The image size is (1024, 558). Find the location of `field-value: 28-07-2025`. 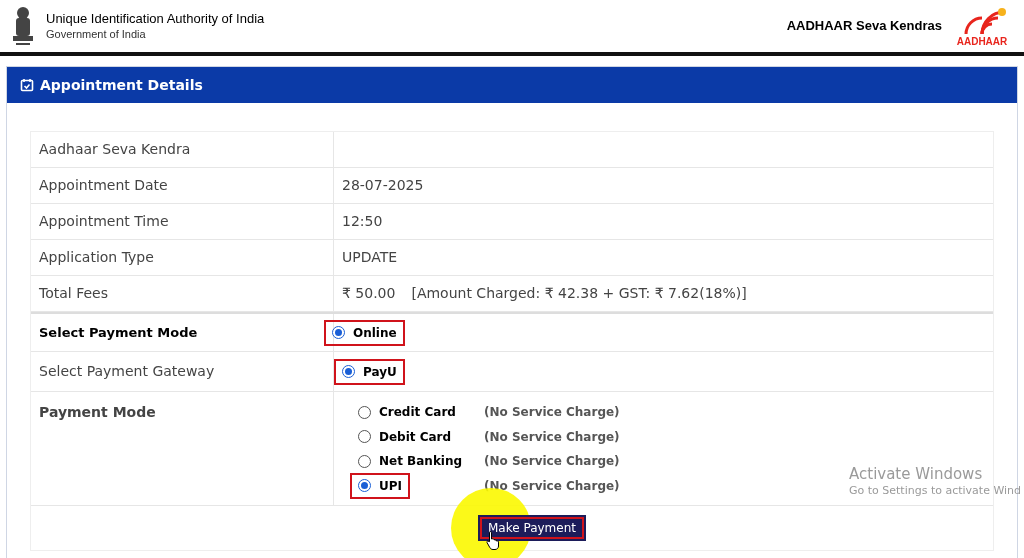

field-value: 28-07-2025 is located at coordinates (383, 185).